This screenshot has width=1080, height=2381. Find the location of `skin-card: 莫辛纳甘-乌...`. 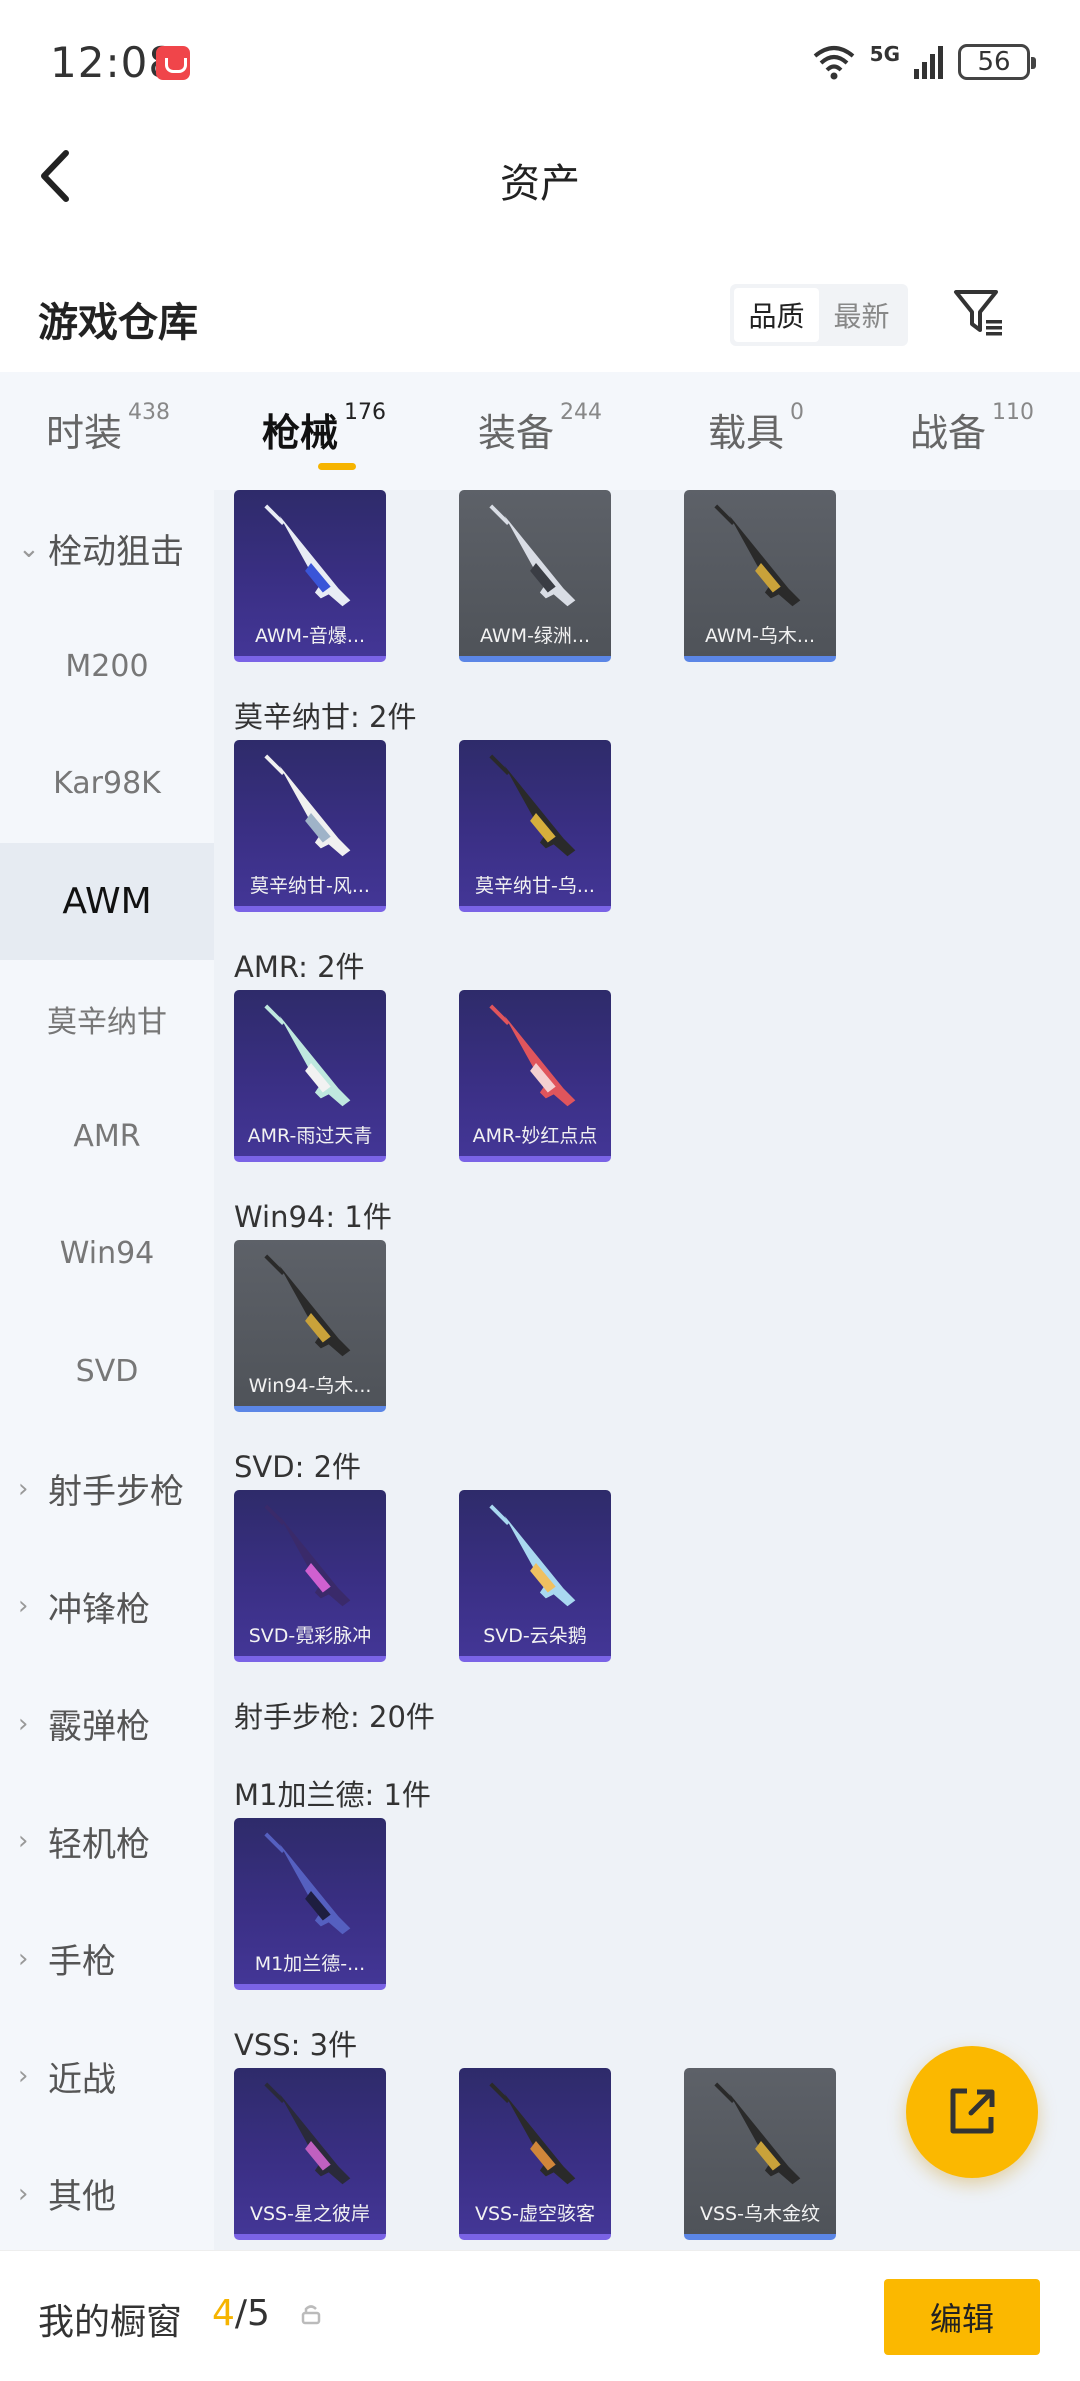

skin-card: 莫辛纳甘-乌... is located at coordinates (535, 826).